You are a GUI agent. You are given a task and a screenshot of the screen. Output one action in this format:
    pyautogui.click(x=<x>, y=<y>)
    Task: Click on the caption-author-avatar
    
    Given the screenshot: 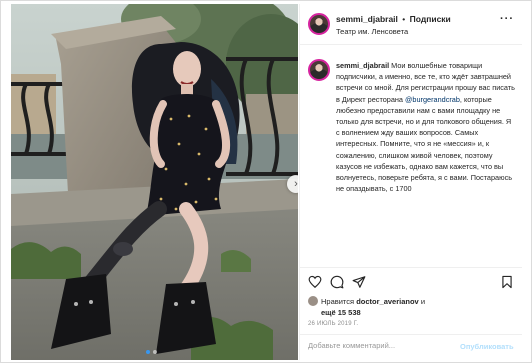 What is the action you would take?
    pyautogui.click(x=319, y=70)
    